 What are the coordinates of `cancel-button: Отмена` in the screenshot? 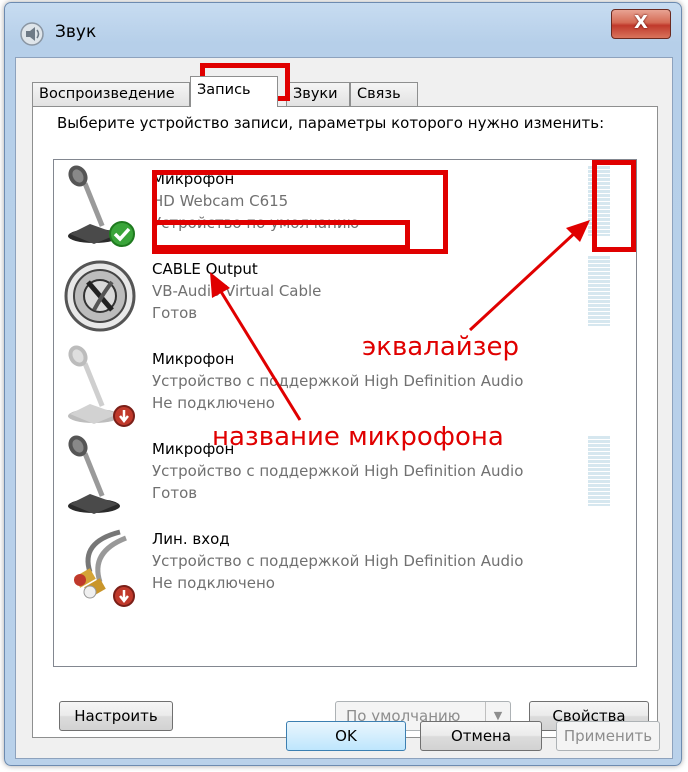 It's located at (481, 736).